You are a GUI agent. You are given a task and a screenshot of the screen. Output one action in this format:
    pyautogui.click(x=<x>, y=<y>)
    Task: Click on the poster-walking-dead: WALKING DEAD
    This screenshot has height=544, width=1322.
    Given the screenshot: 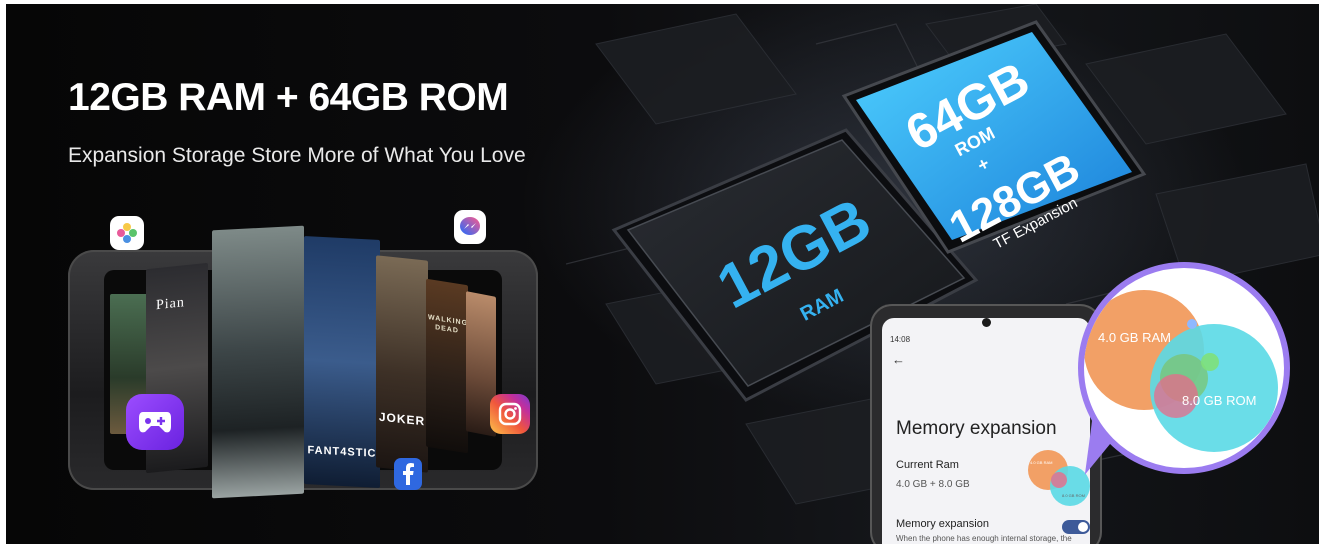 What is the action you would take?
    pyautogui.click(x=447, y=366)
    